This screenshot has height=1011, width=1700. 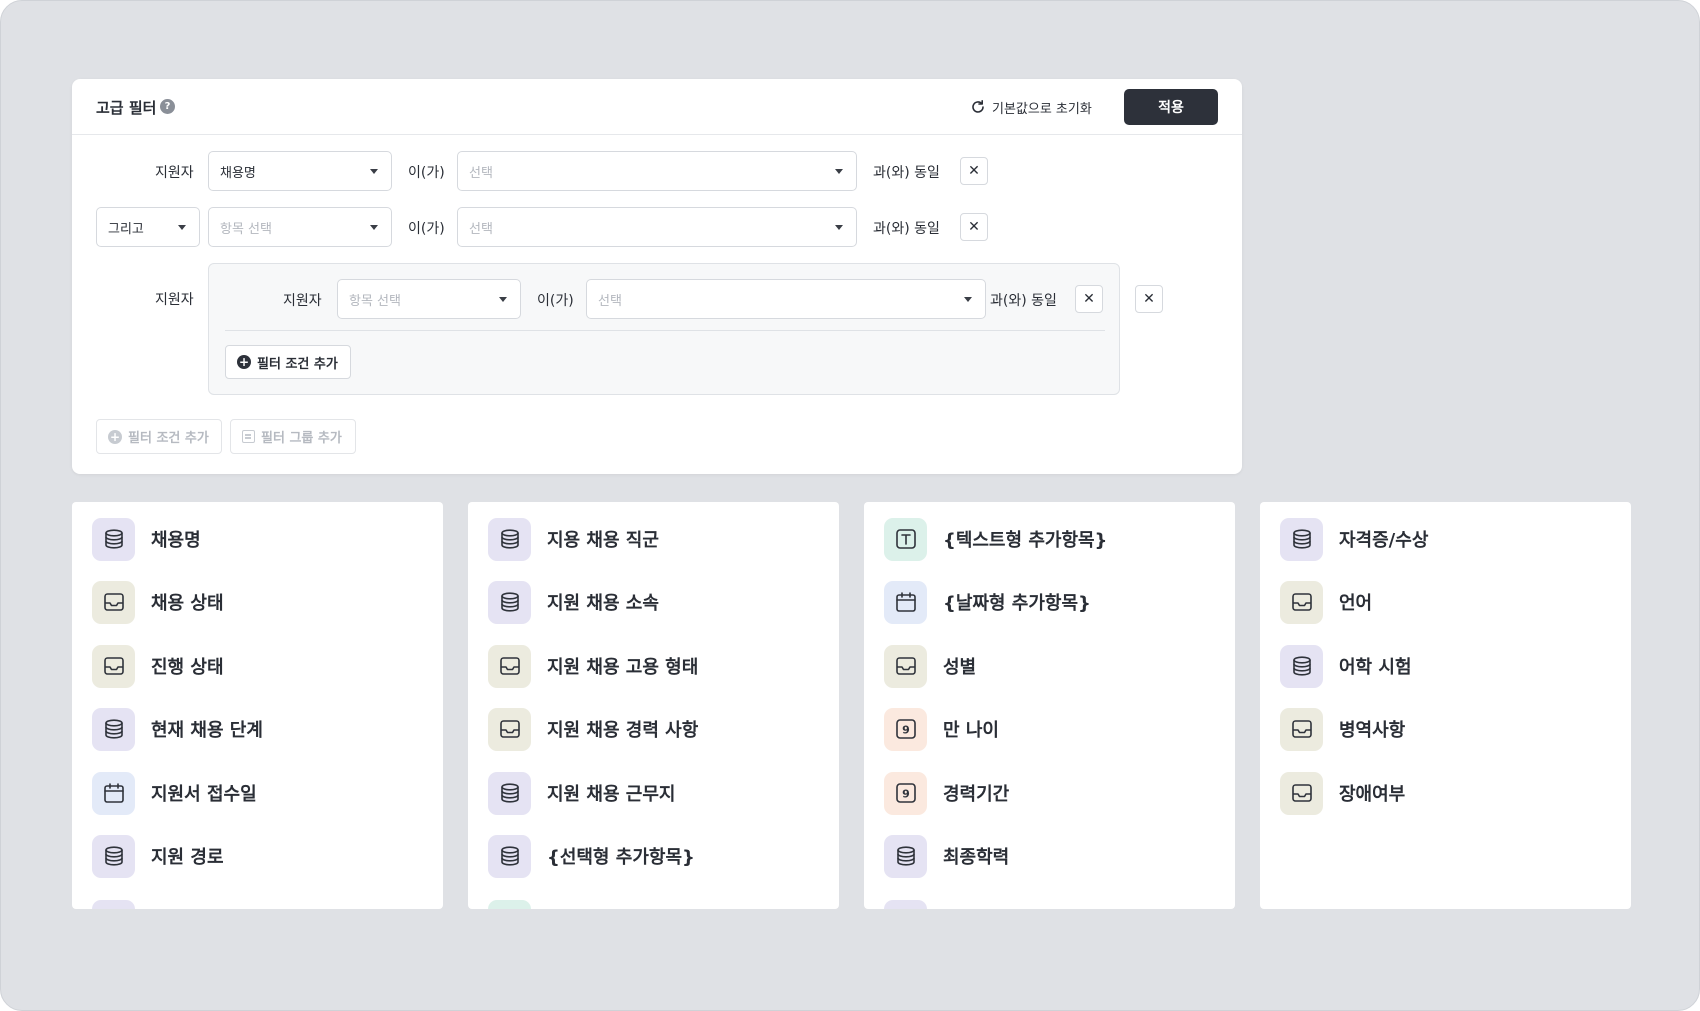 I want to click on row2-logic-value: 그리고, so click(x=126, y=229).